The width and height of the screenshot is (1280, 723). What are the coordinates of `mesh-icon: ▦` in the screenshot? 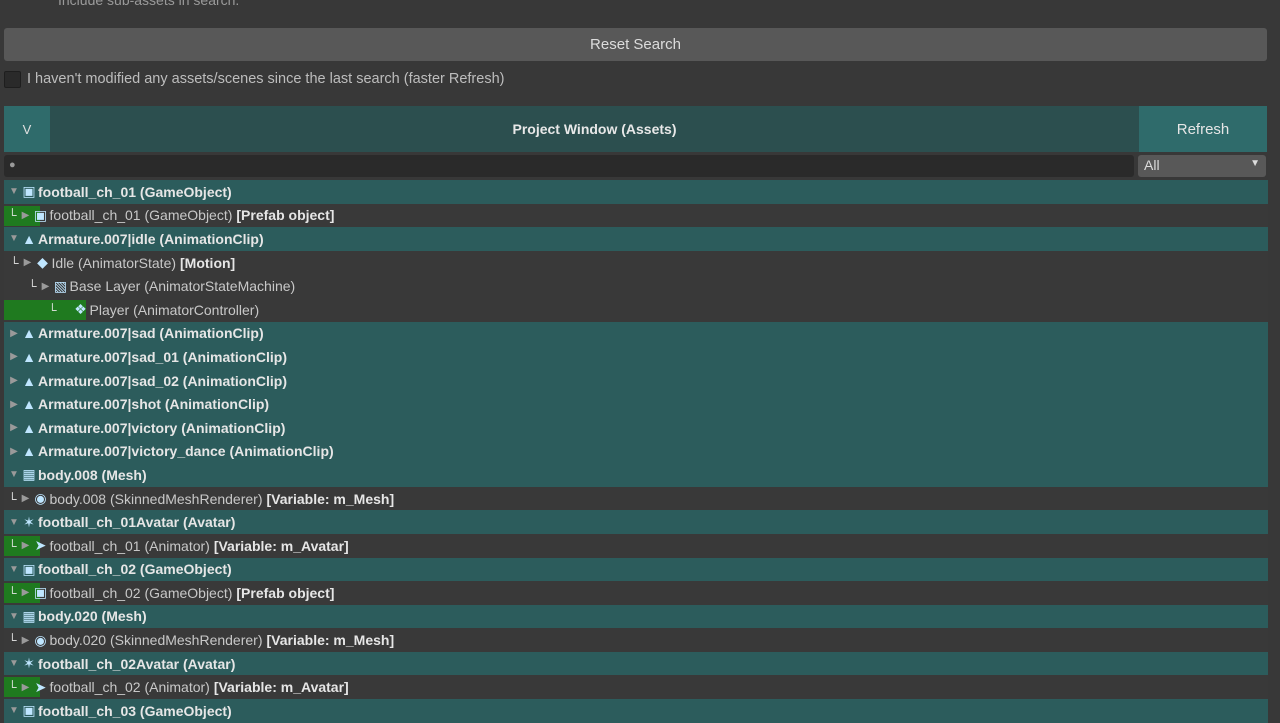 It's located at (29, 474).